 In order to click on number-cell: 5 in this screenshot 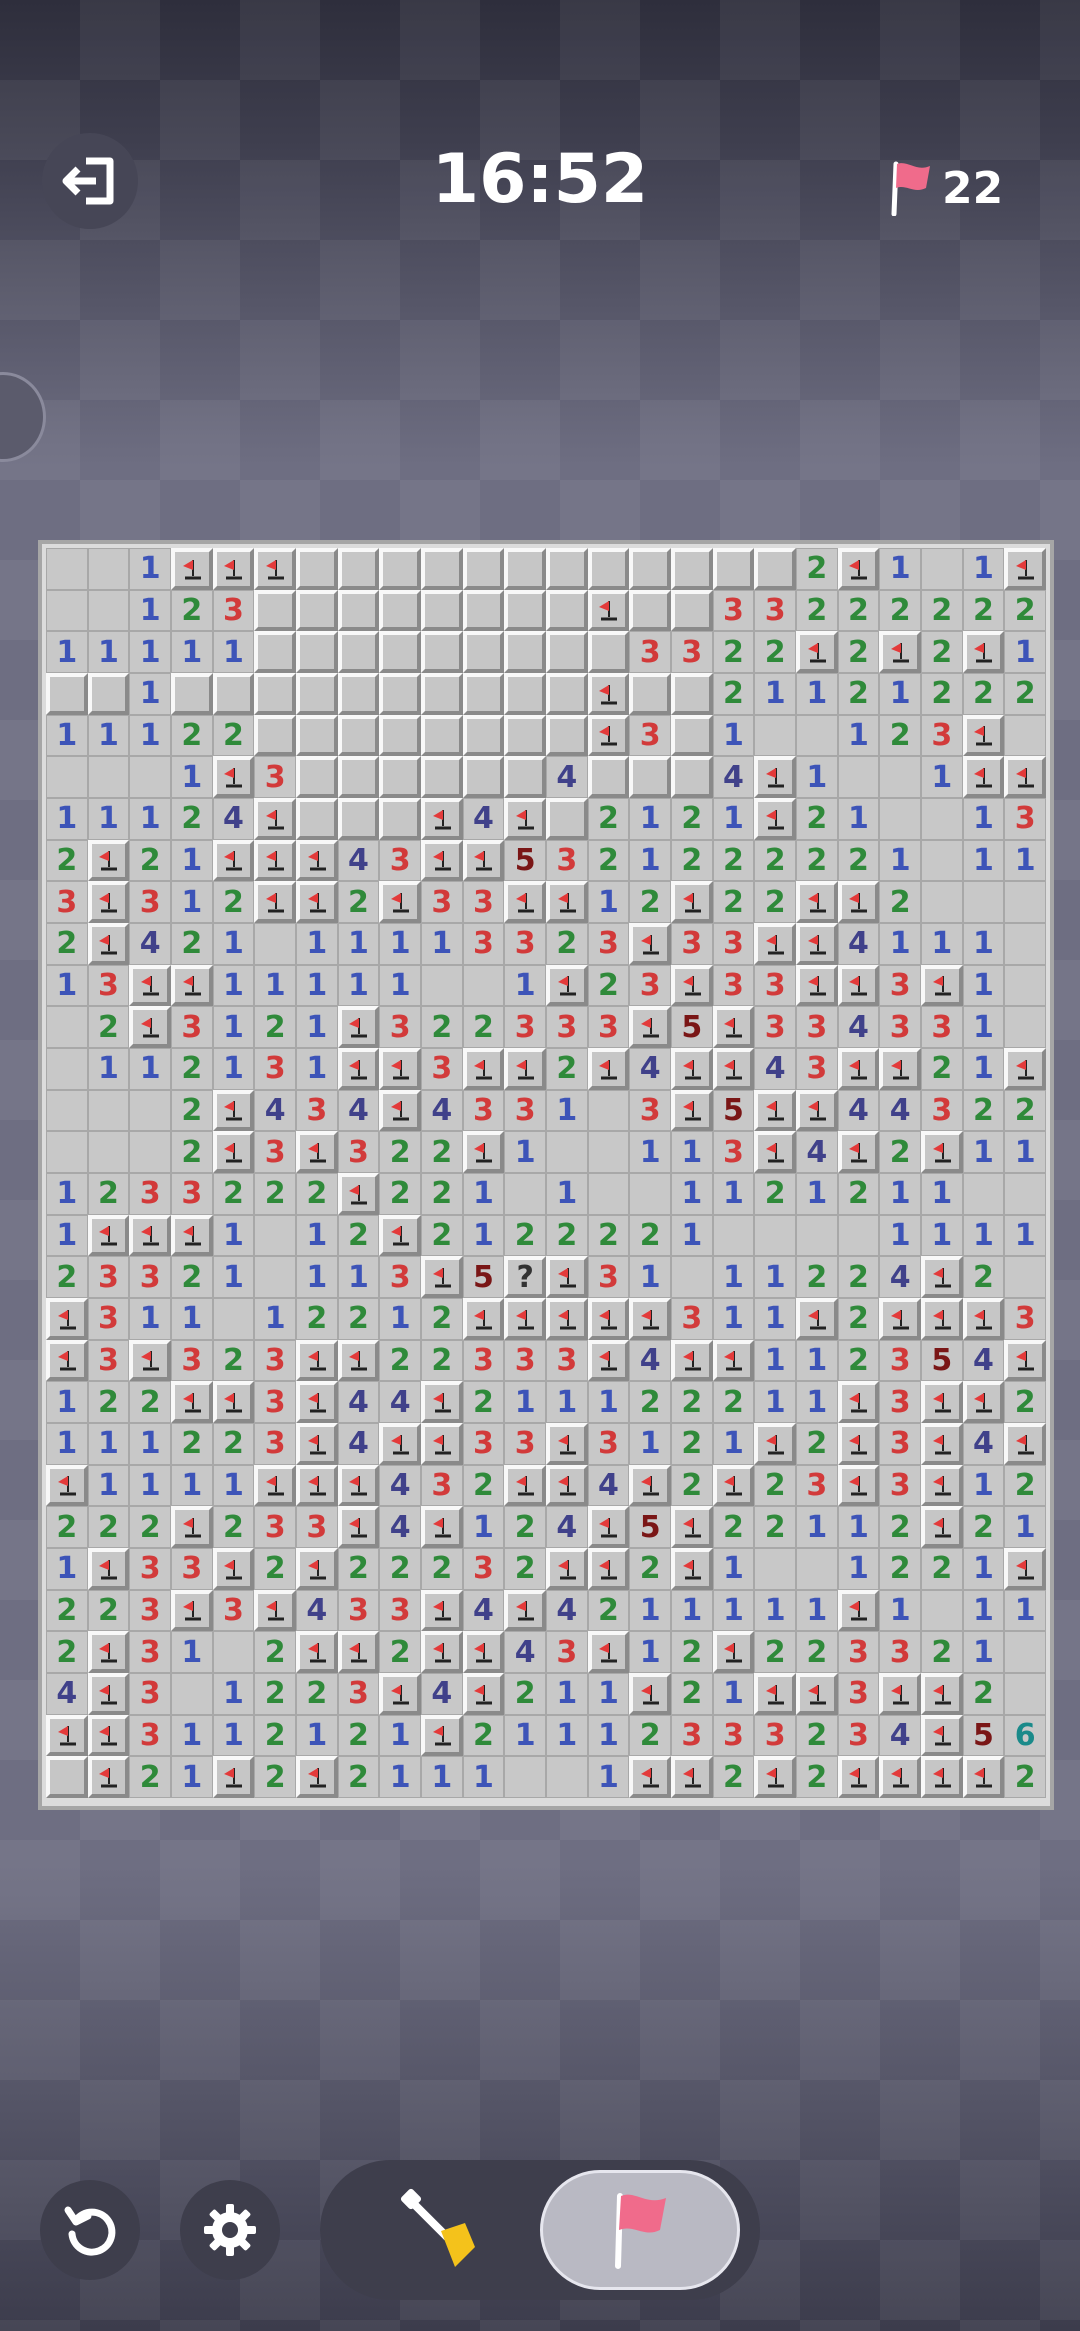, I will do `click(983, 1735)`.